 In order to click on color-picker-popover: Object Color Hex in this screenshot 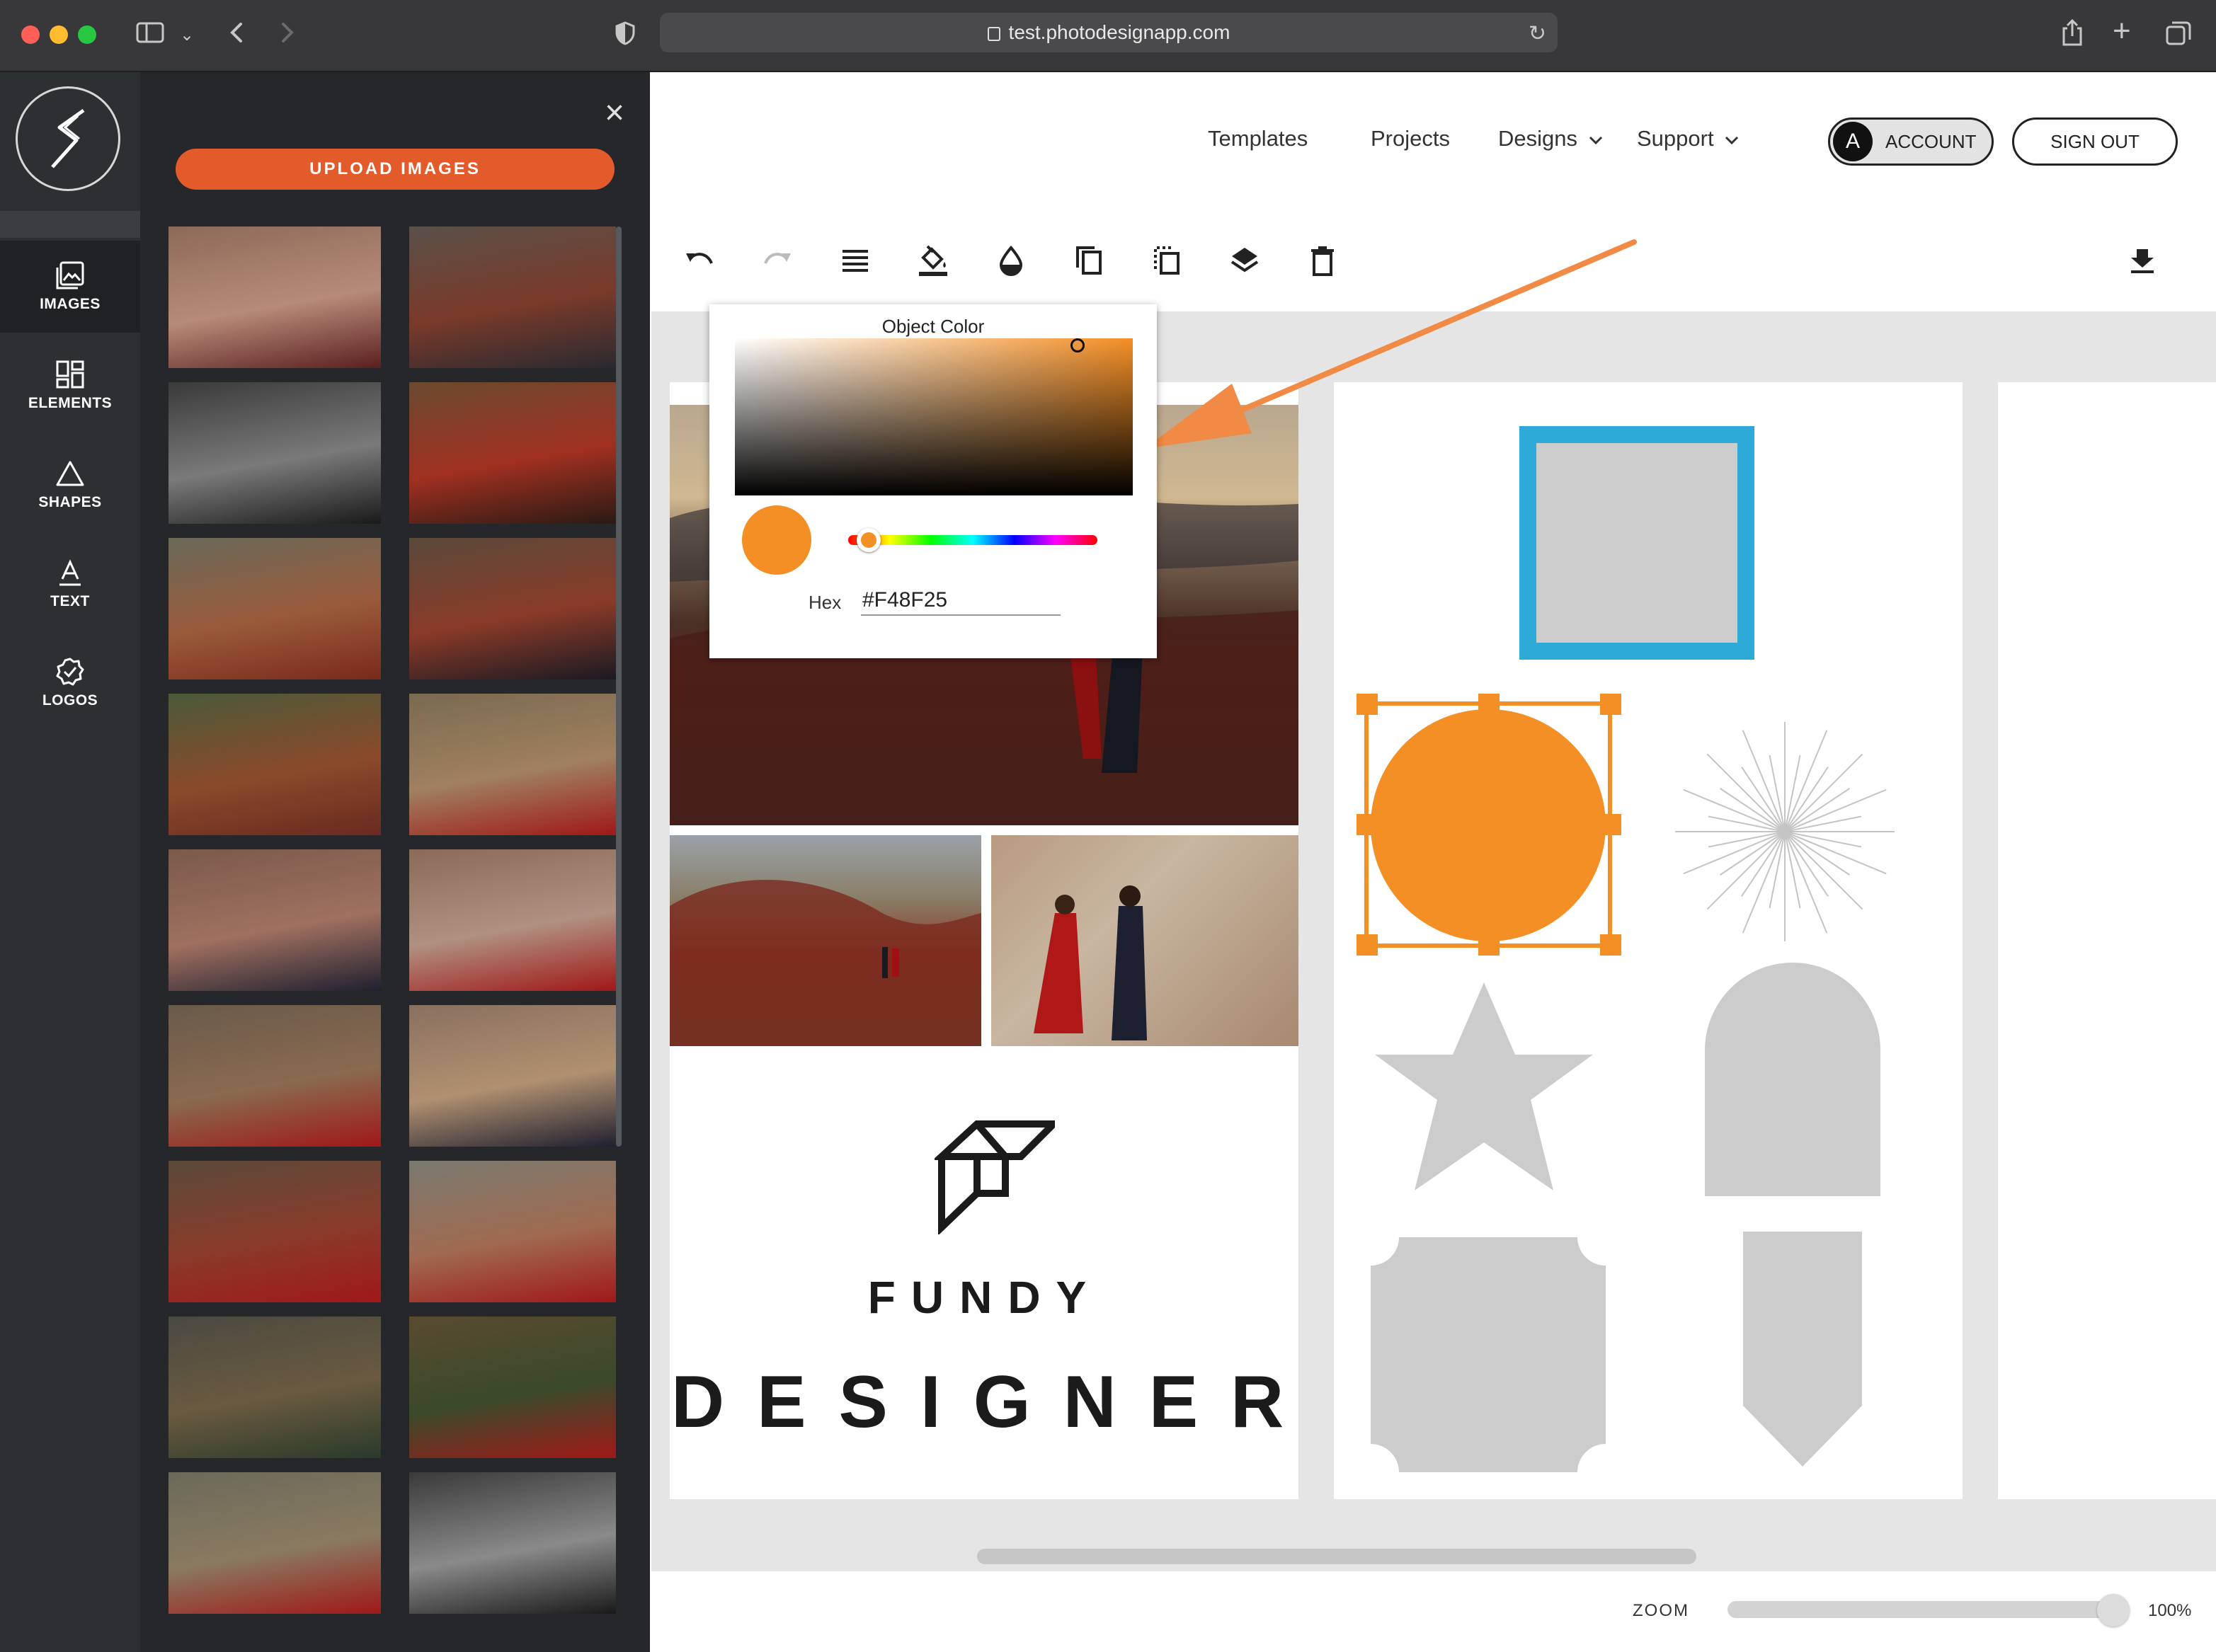, I will do `click(933, 481)`.